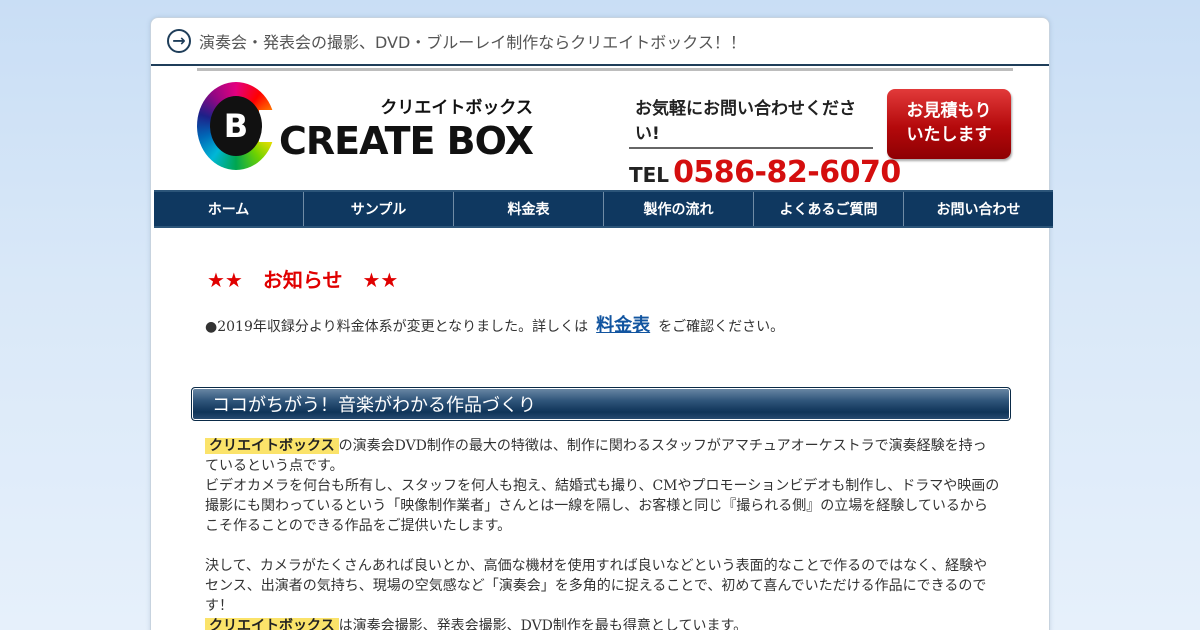  Describe the element at coordinates (649, 175) in the screenshot. I see `tel-label: TEL` at that location.